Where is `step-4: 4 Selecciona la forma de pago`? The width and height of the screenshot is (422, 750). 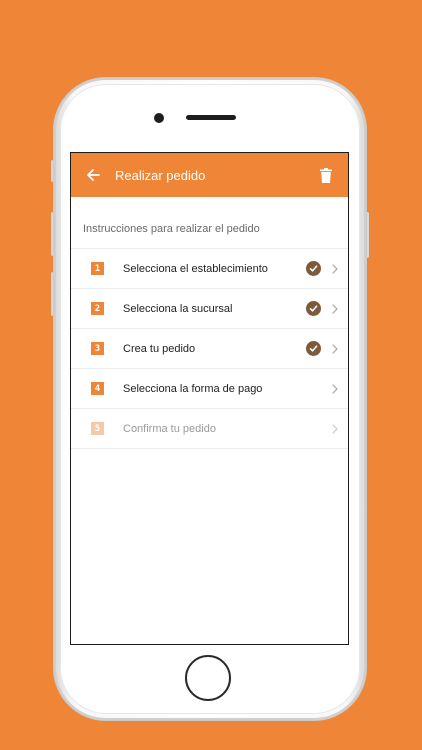
step-4: 4 Selecciona la forma de pago is located at coordinates (209, 389).